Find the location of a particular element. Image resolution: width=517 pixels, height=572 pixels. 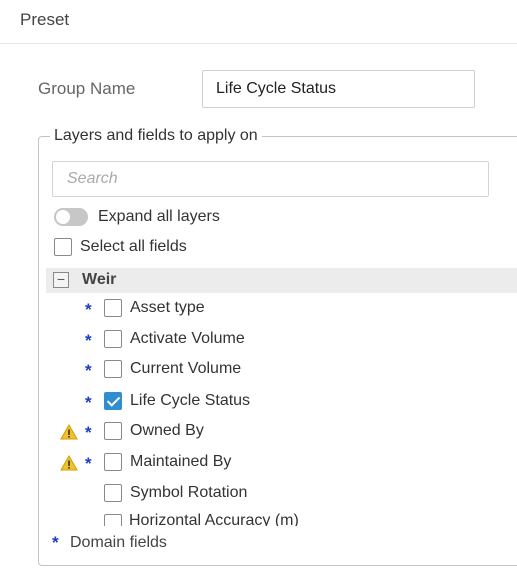

field-label: Maintained By is located at coordinates (181, 461).